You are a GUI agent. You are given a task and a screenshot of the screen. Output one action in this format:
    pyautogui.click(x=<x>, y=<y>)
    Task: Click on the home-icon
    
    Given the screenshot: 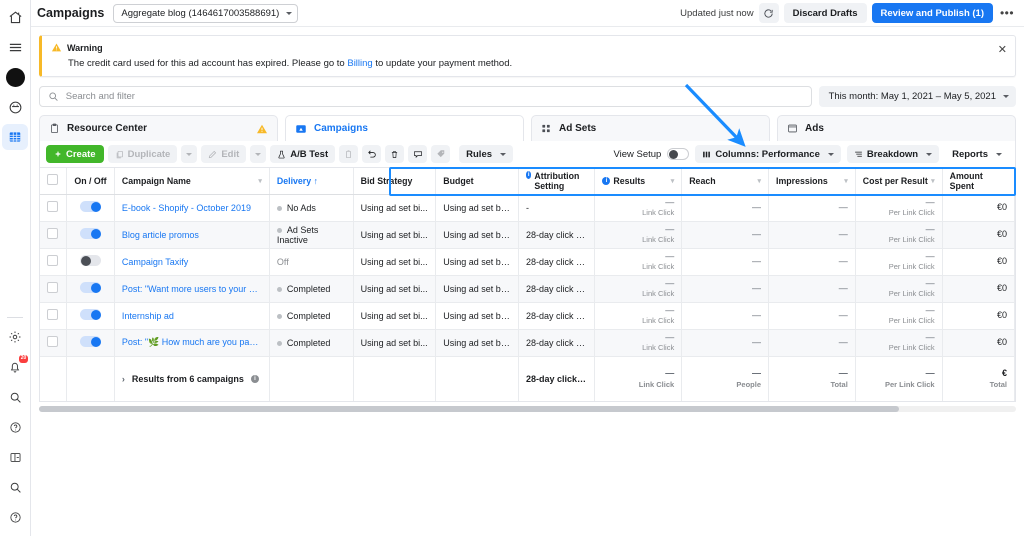 What is the action you would take?
    pyautogui.click(x=15, y=17)
    